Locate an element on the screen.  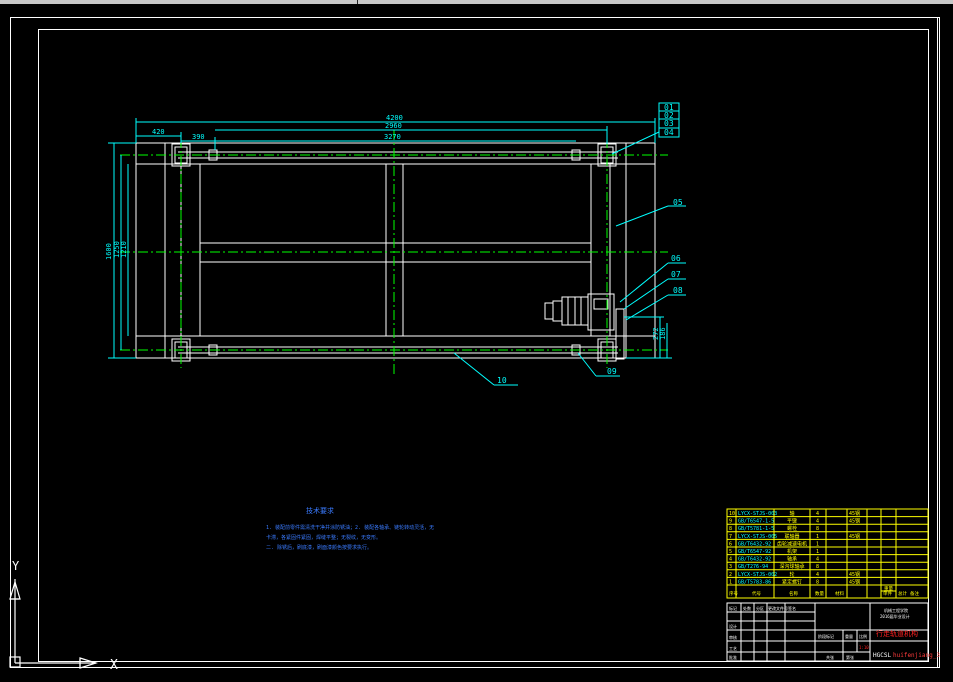
bom-cell-name: 深沟球轴承 is located at coordinates (791, 566).